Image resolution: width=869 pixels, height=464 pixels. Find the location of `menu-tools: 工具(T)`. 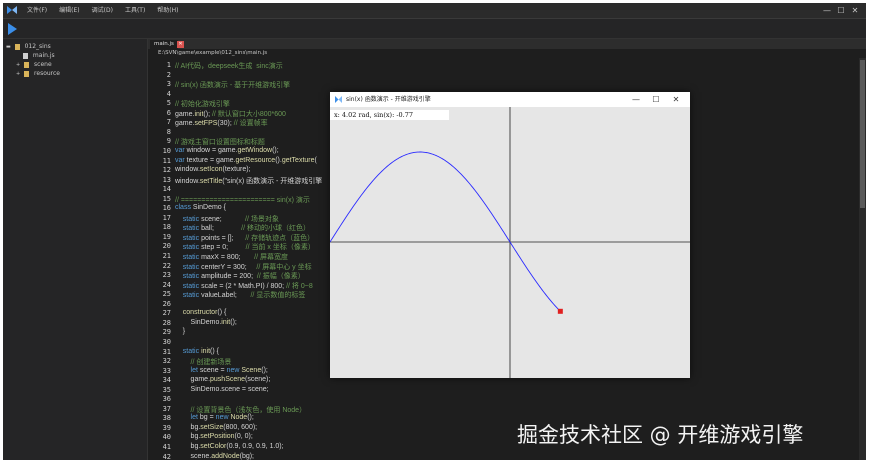

menu-tools: 工具(T) is located at coordinates (135, 10).